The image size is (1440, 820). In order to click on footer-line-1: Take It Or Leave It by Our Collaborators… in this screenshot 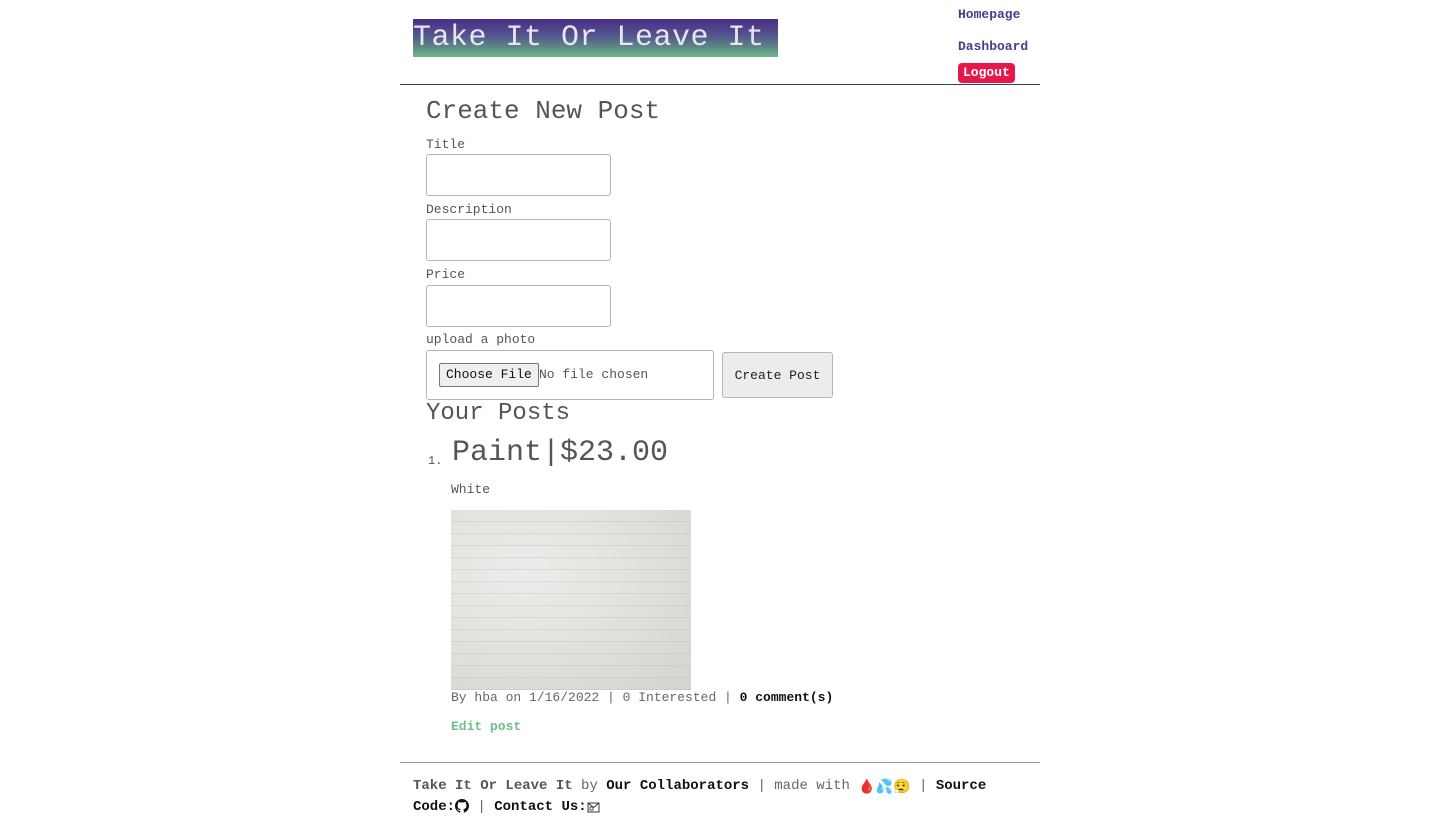, I will do `click(699, 787)`.